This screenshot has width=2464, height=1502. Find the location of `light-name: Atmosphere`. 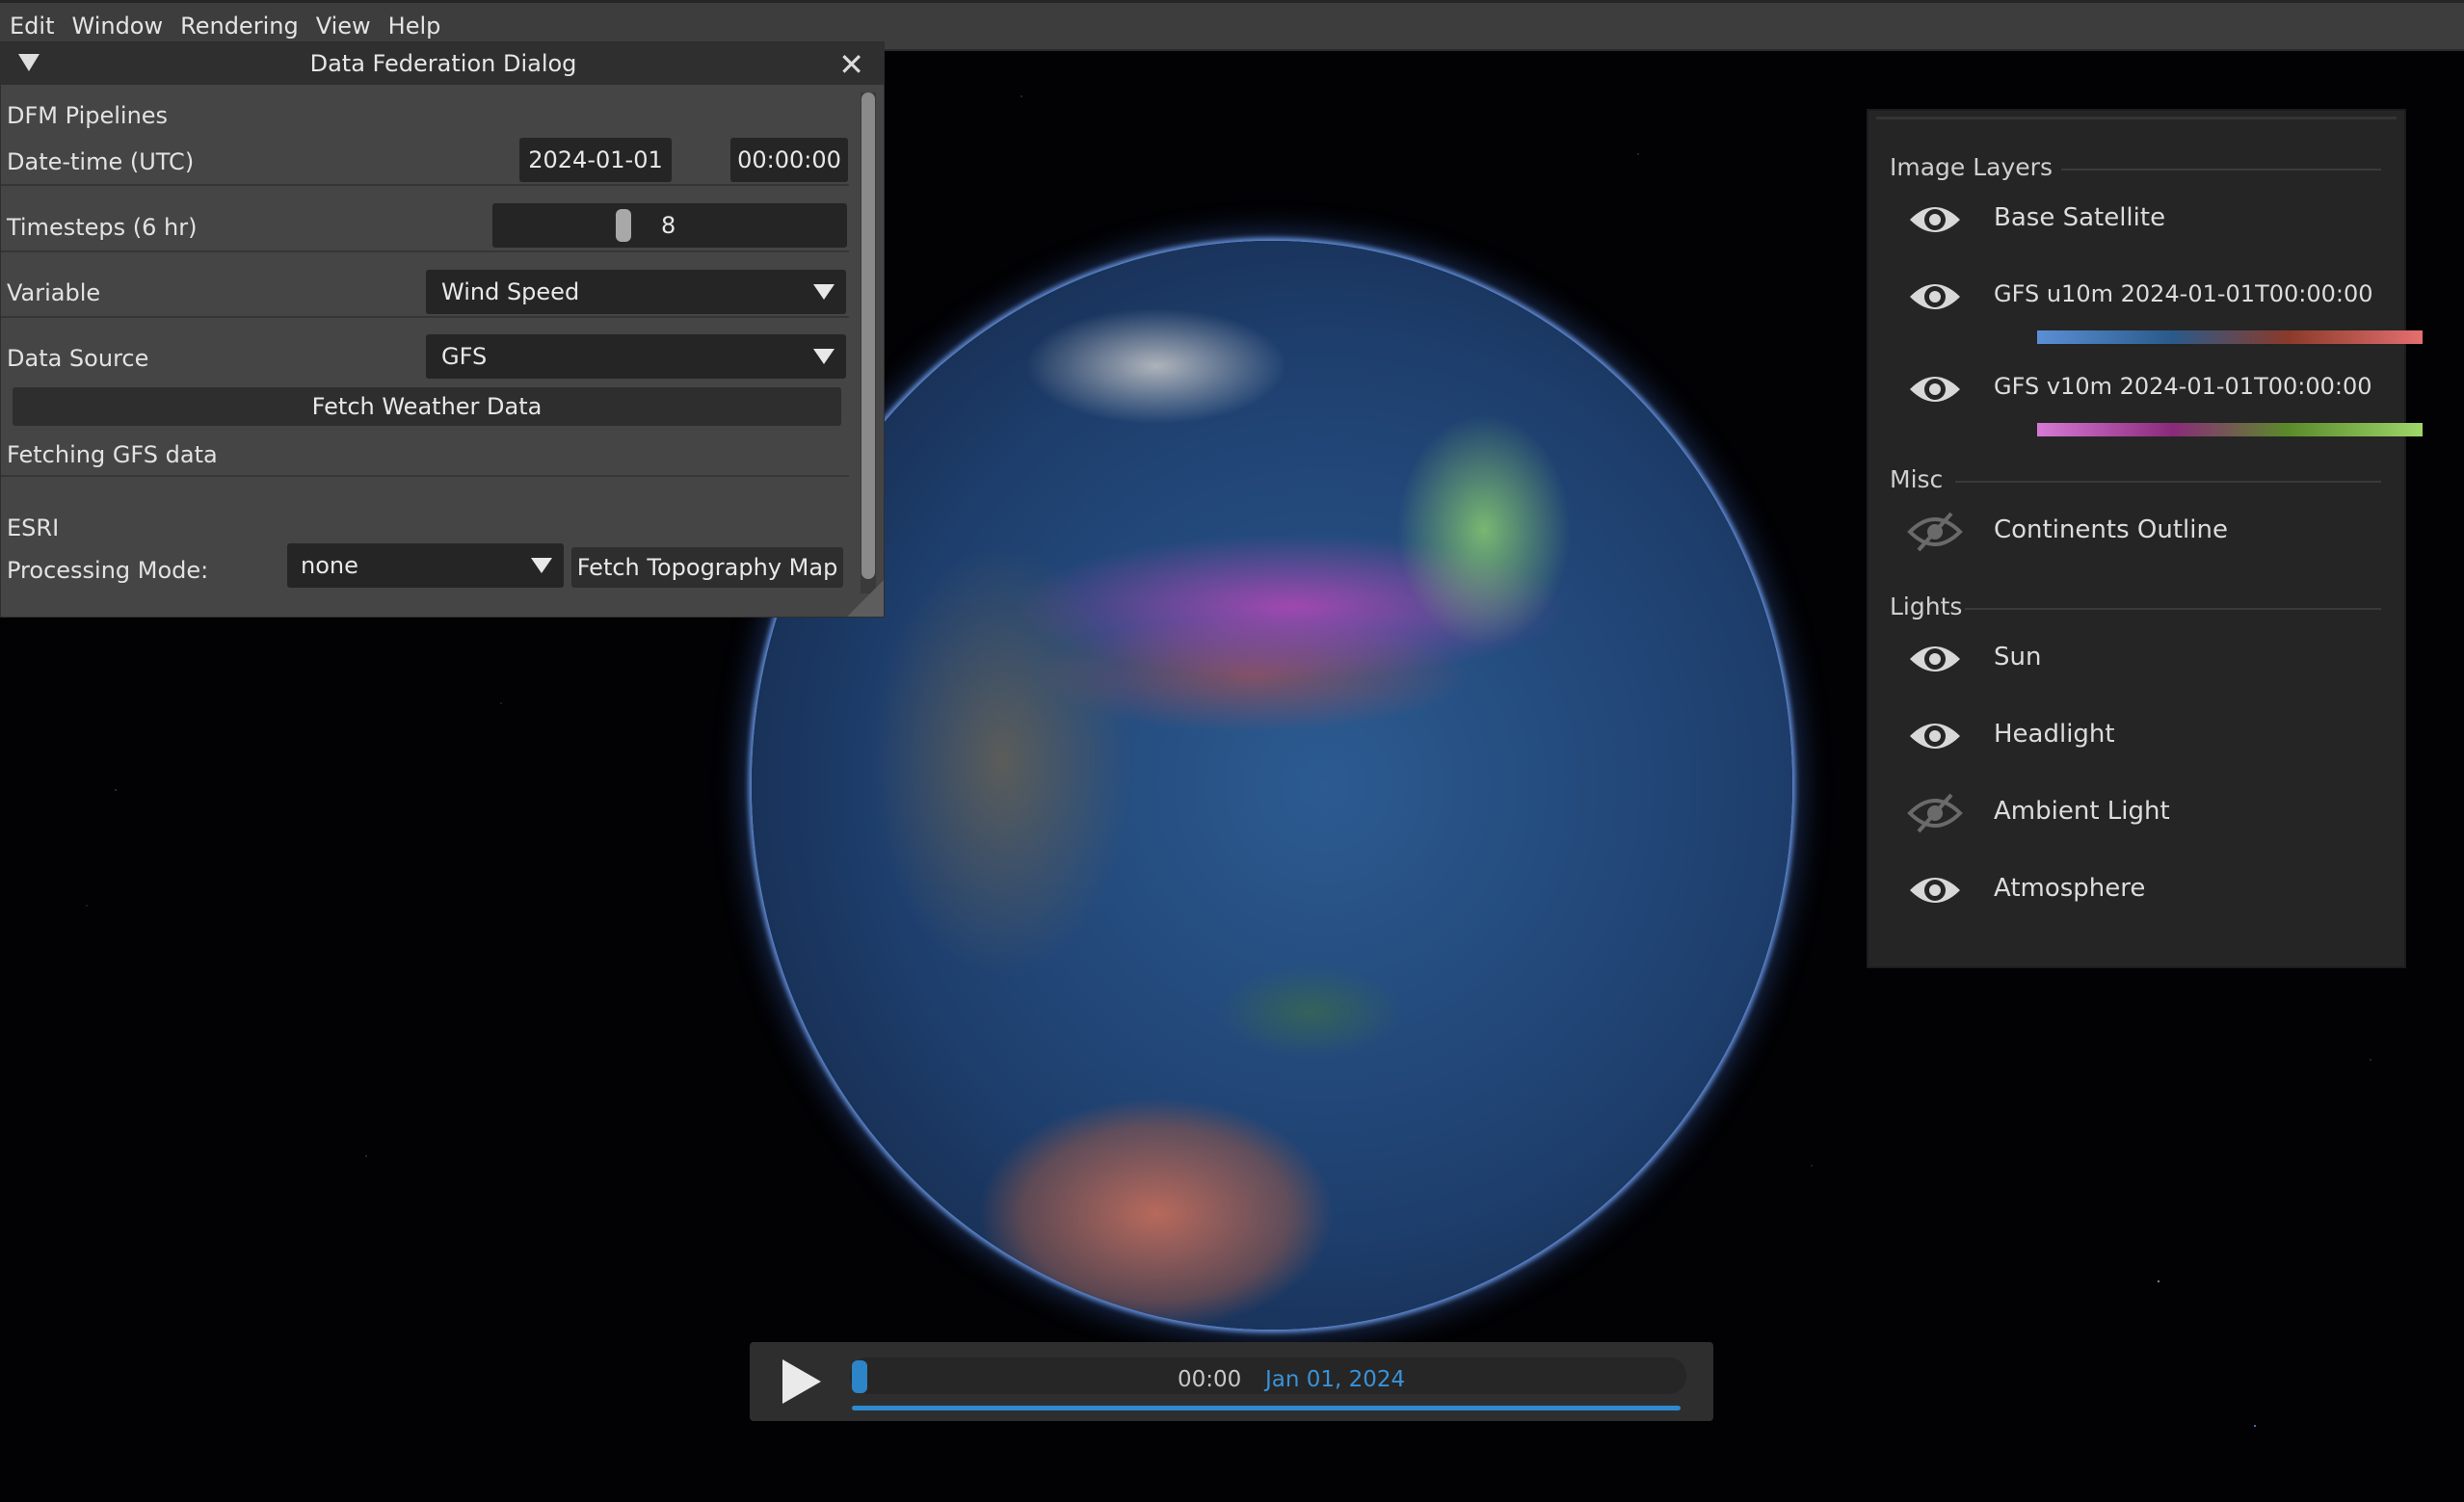

light-name: Atmosphere is located at coordinates (2070, 888).